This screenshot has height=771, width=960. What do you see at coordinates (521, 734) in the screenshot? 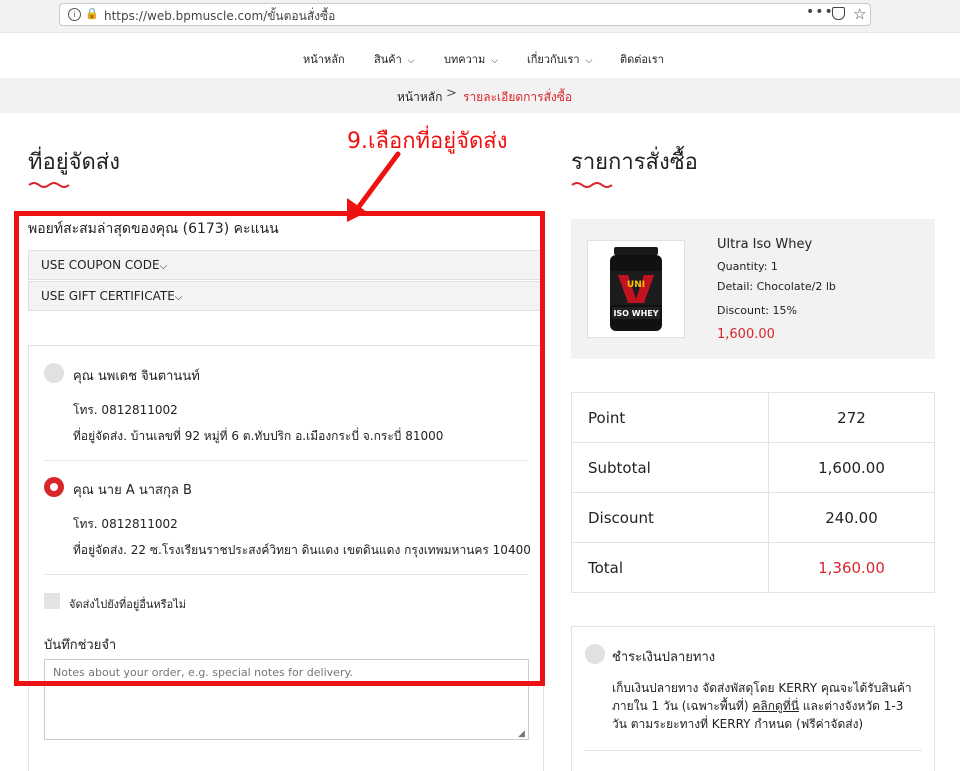
I see `resize-grip-icon: ◢` at bounding box center [521, 734].